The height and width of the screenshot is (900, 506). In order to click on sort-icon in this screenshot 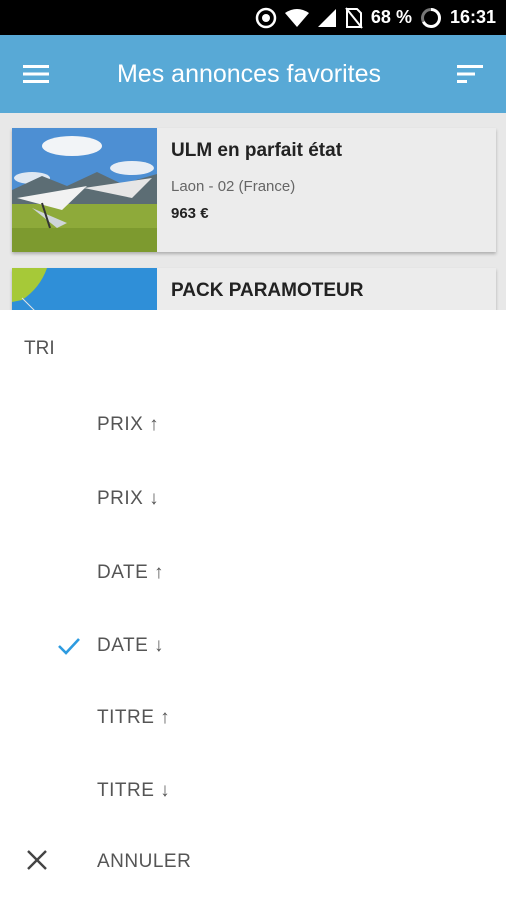, I will do `click(470, 74)`.